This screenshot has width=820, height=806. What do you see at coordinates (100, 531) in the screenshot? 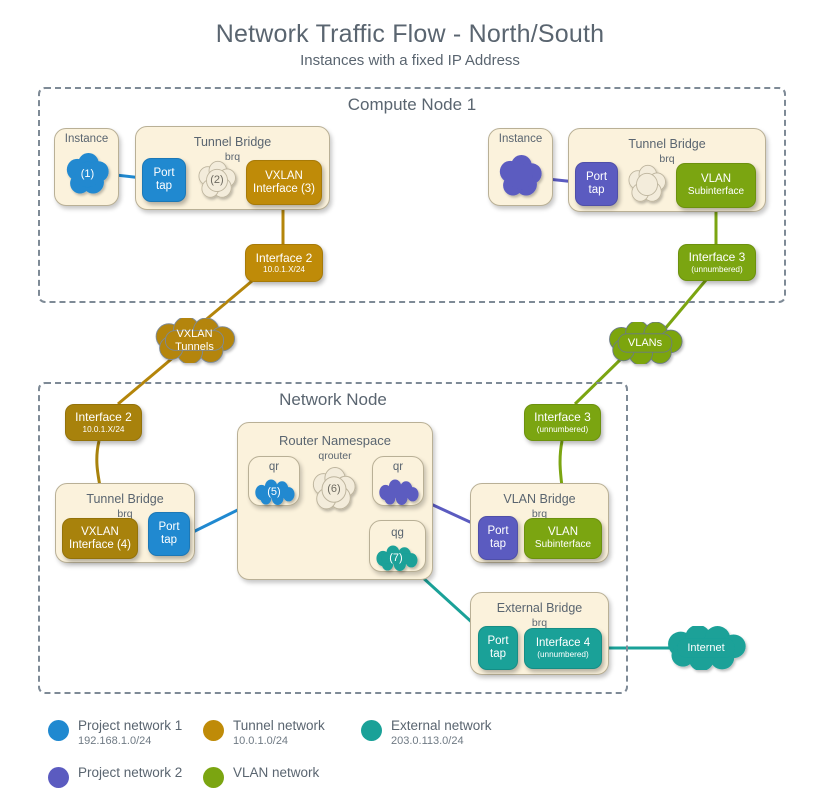
I see `nn-vxlan-interface-4-line1: VXLAN` at bounding box center [100, 531].